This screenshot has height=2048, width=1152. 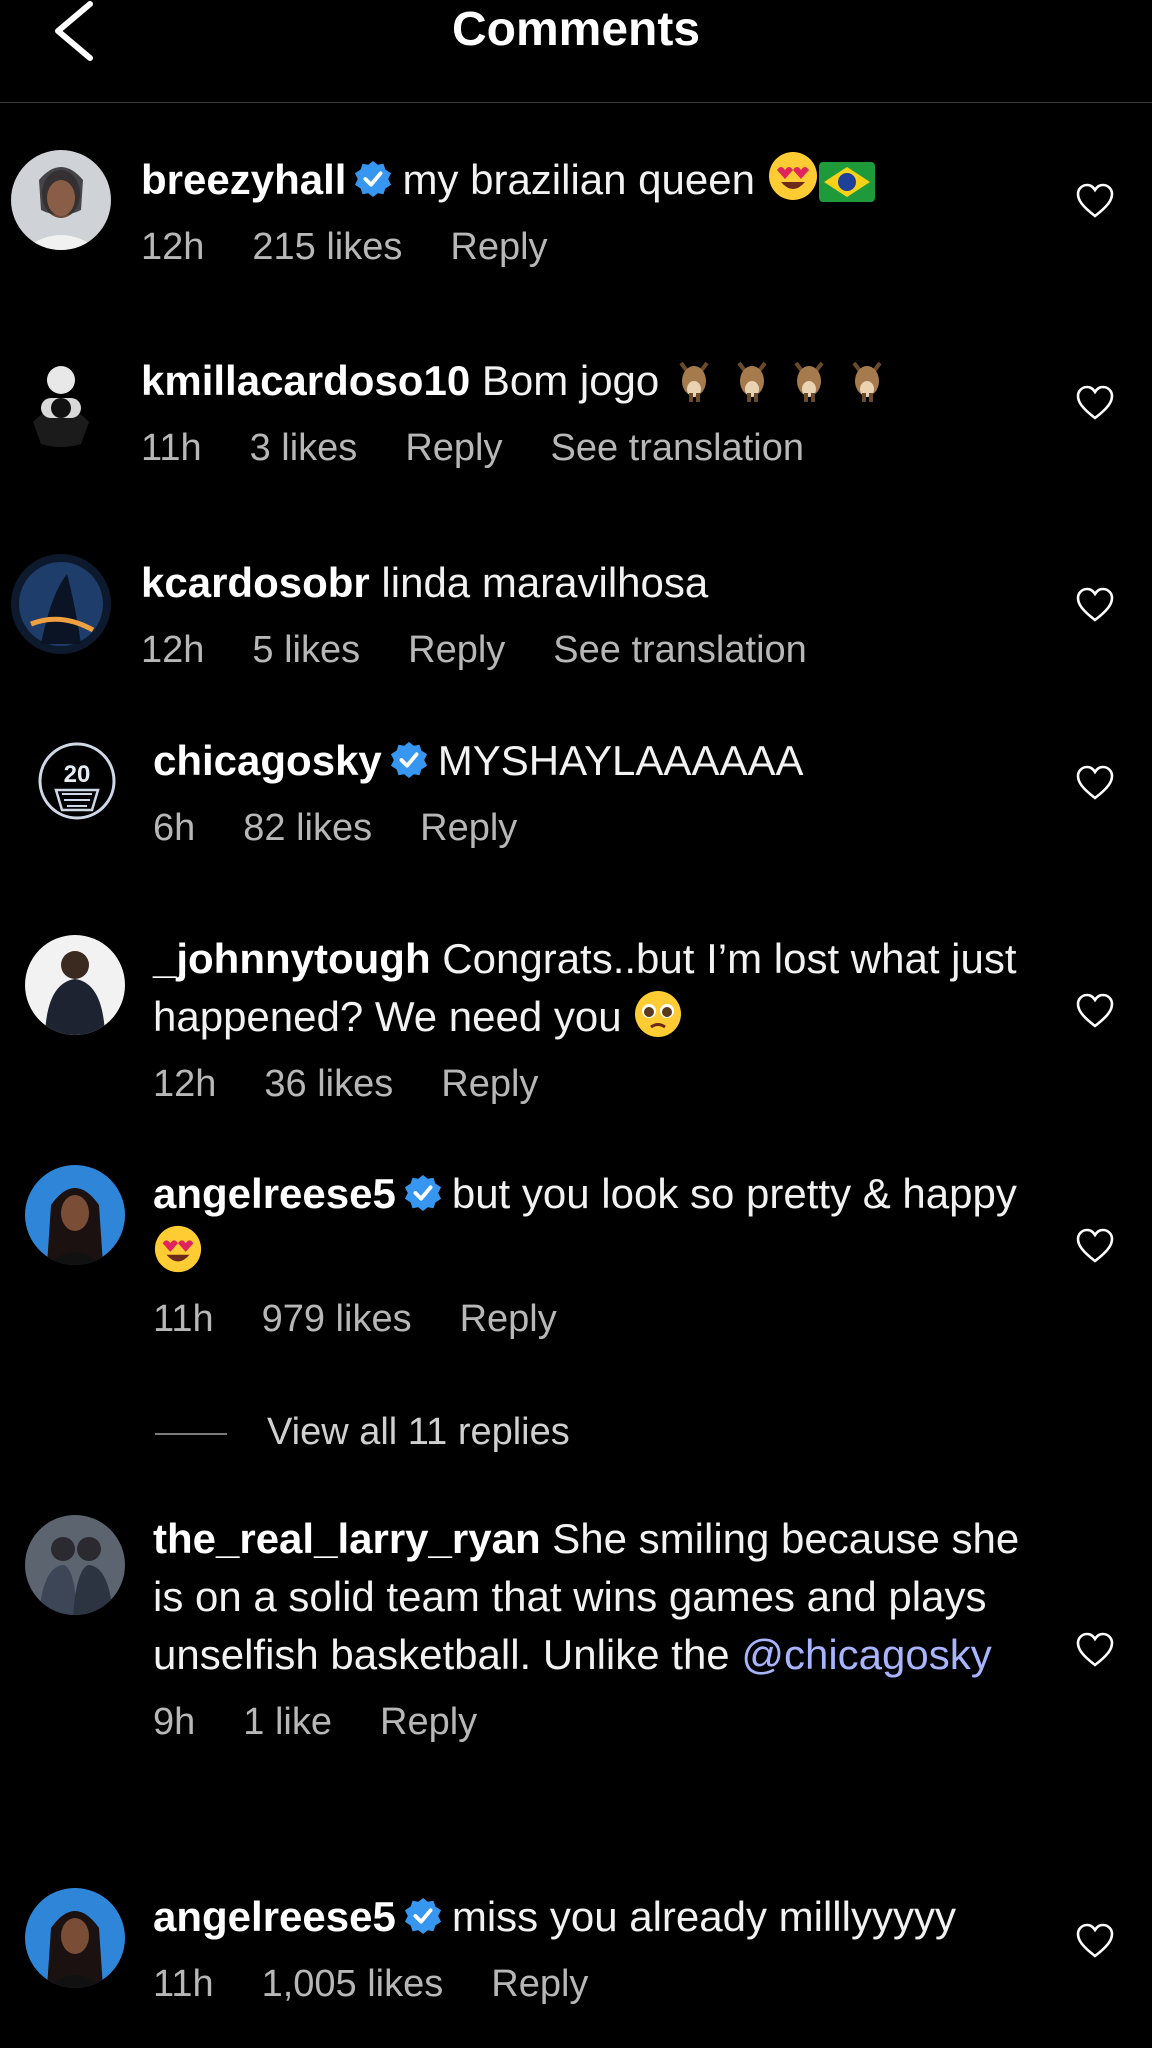 I want to click on comment-text: my brazilian queen, so click(x=578, y=179).